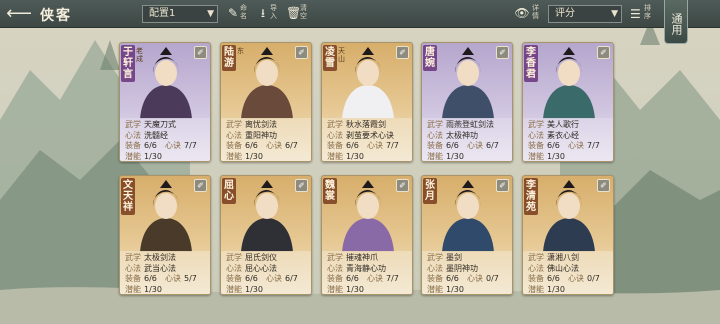 This screenshot has height=324, width=720. What do you see at coordinates (146, 135) in the screenshot?
I see `inner-method-row: 心法 洗髓经` at bounding box center [146, 135].